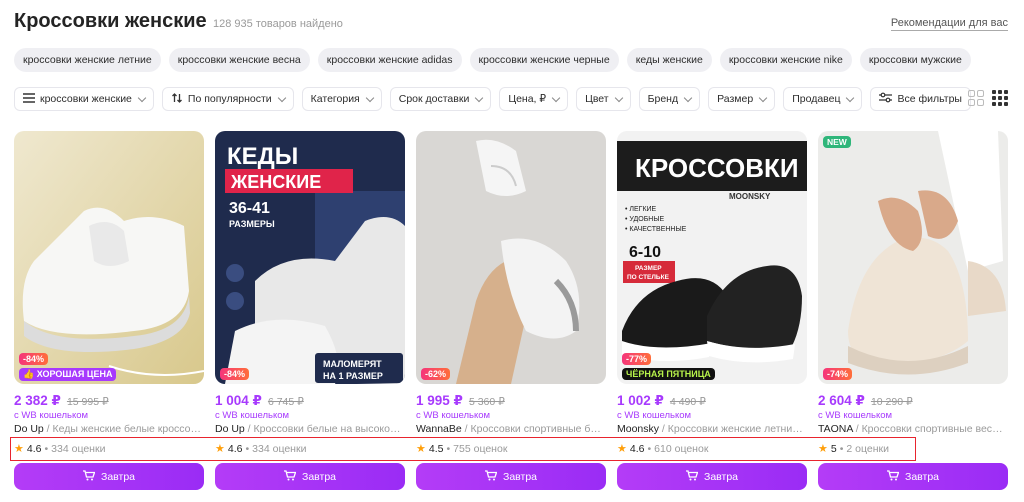 Image resolution: width=1024 pixels, height=502 pixels. What do you see at coordinates (835, 429) in the screenshot?
I see `product-brand: TAONA` at bounding box center [835, 429].